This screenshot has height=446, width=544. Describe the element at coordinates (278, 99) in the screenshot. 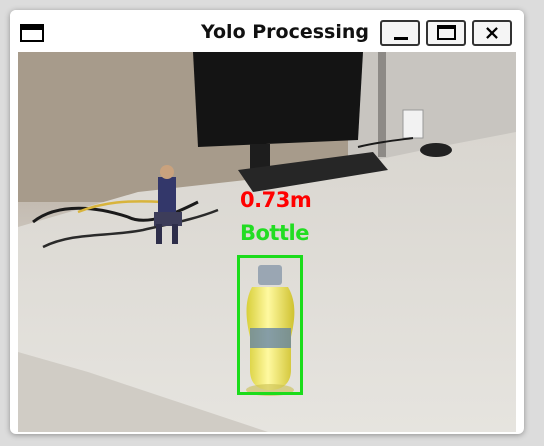

I see `monitor` at that location.